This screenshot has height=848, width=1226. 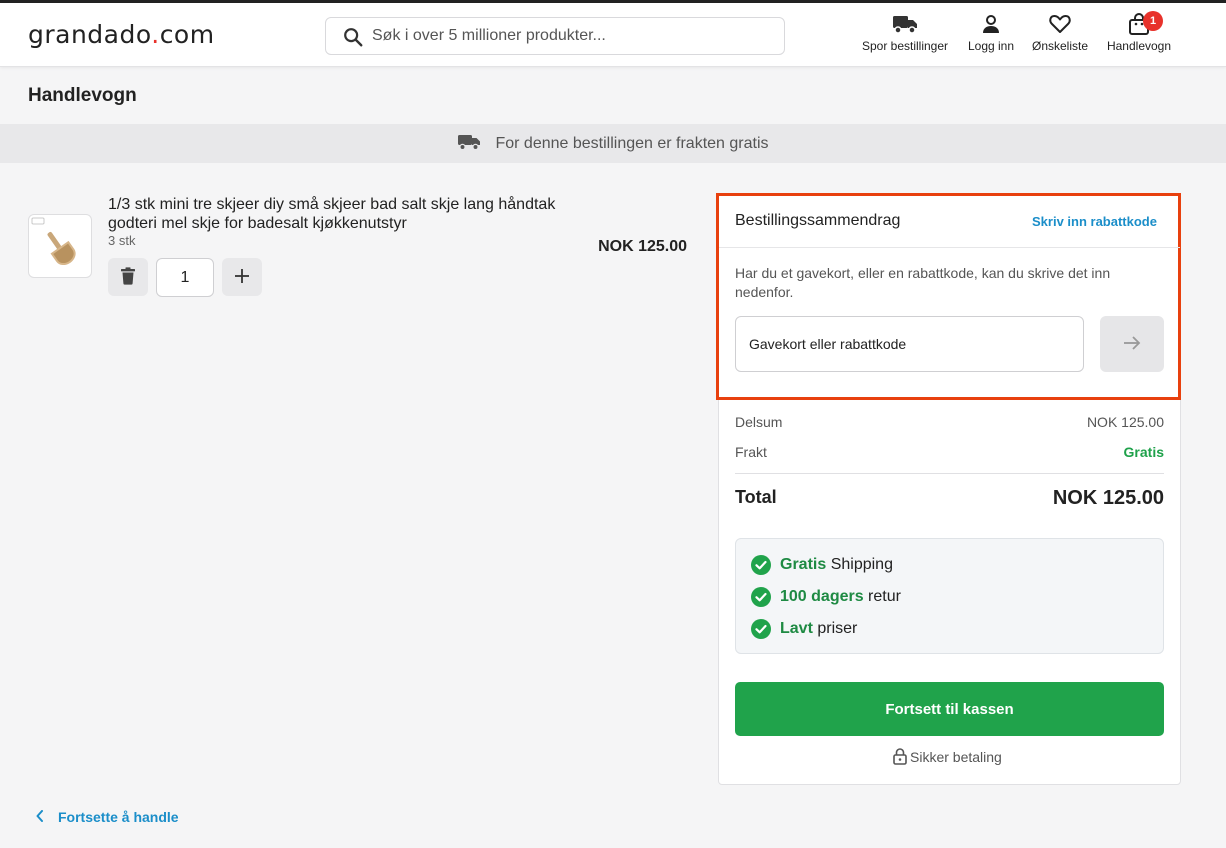 What do you see at coordinates (751, 452) in the screenshot?
I see `shipping-label: Frakt` at bounding box center [751, 452].